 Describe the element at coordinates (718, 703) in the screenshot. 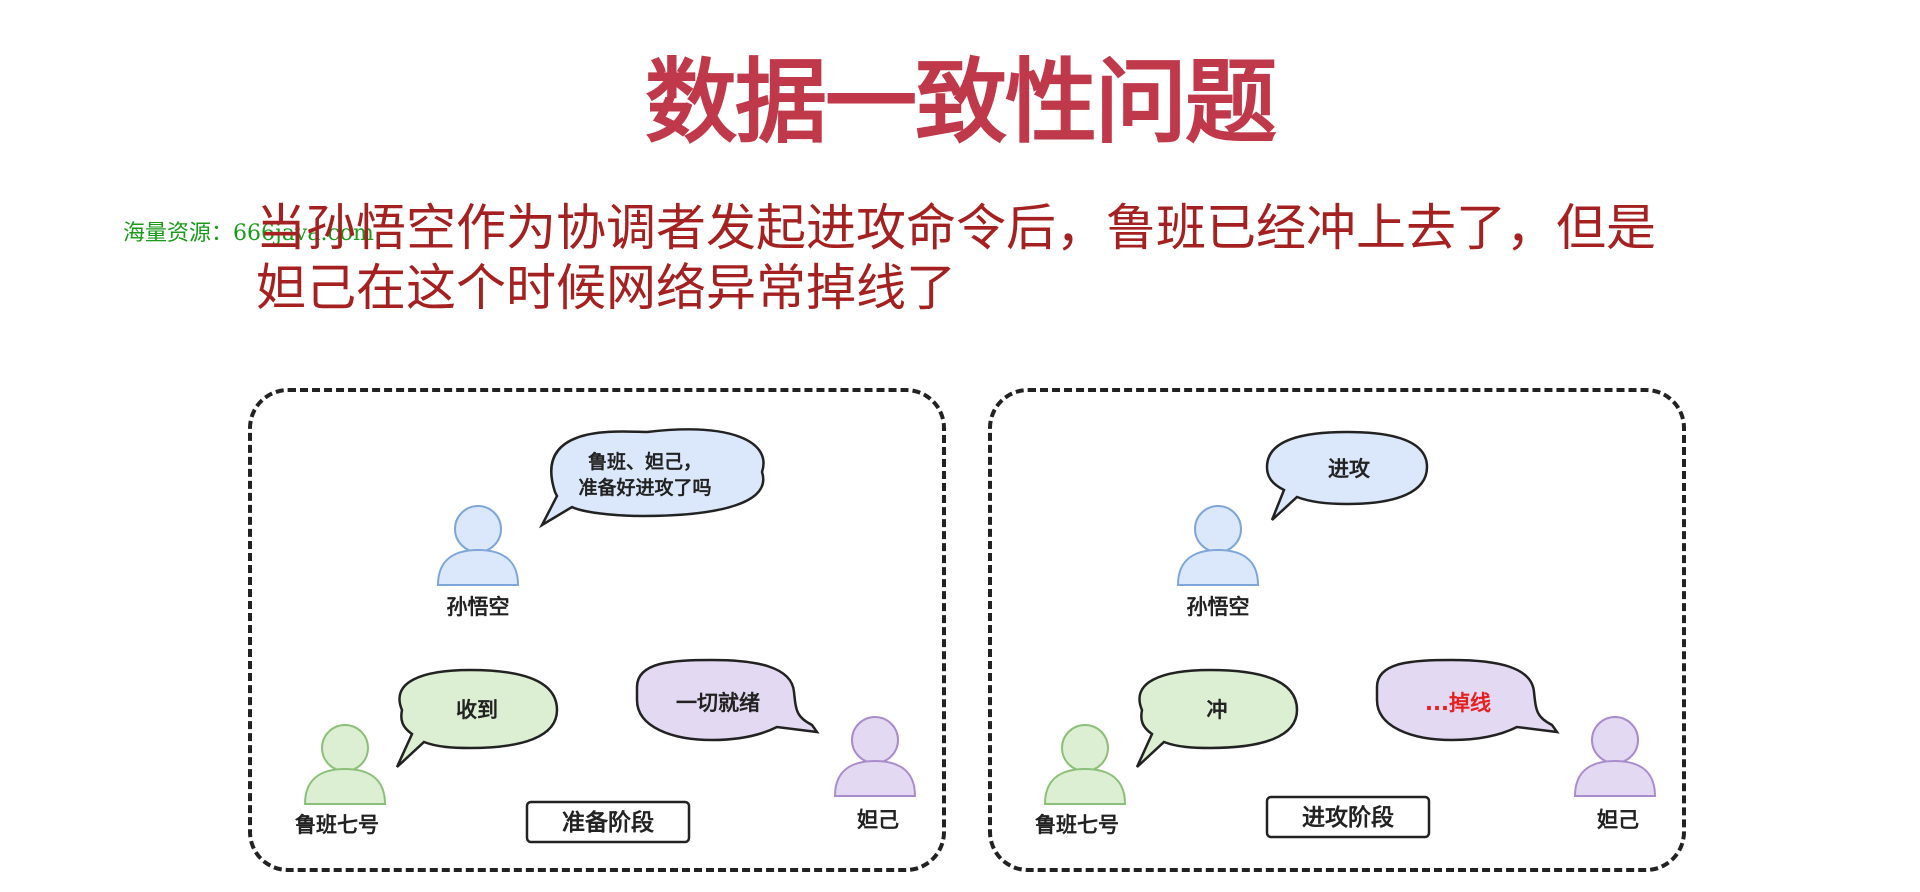

I see `daji-bubble-text: 一切就绪` at that location.